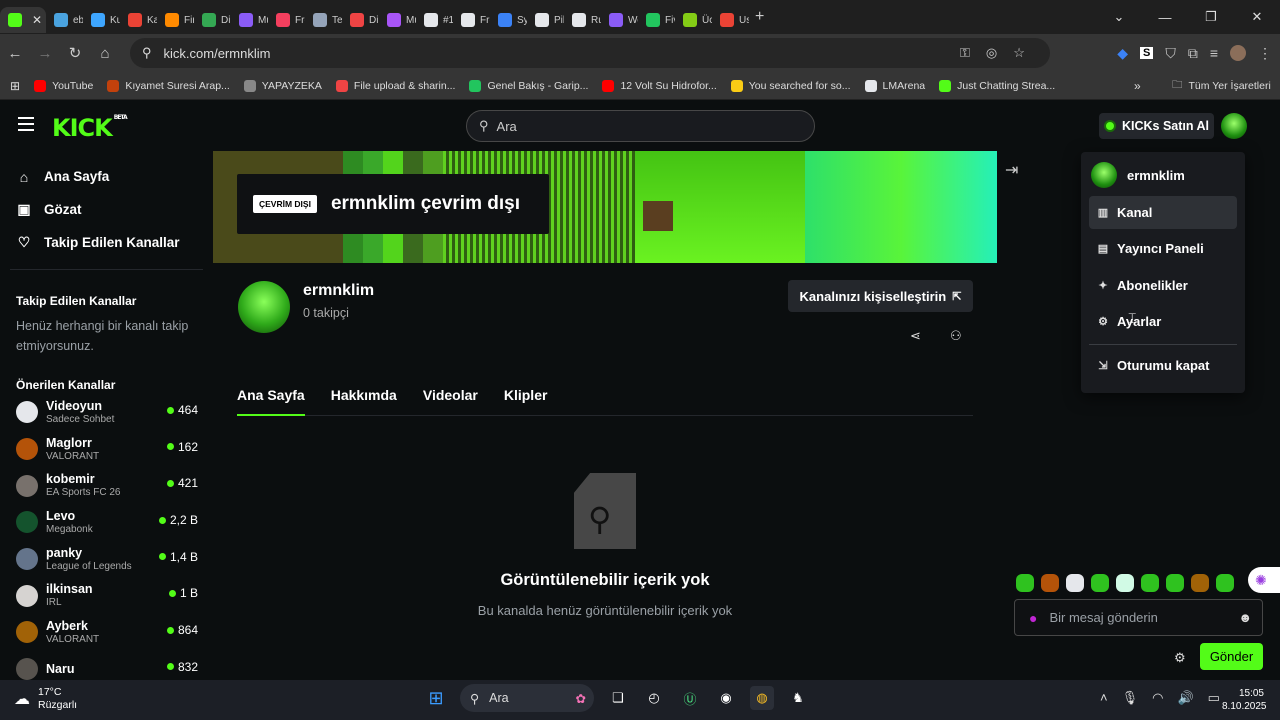 This screenshot has width=1280, height=720. What do you see at coordinates (1244, 700) in the screenshot?
I see `taskbar-clock: 15:05 8.10.2025` at bounding box center [1244, 700].